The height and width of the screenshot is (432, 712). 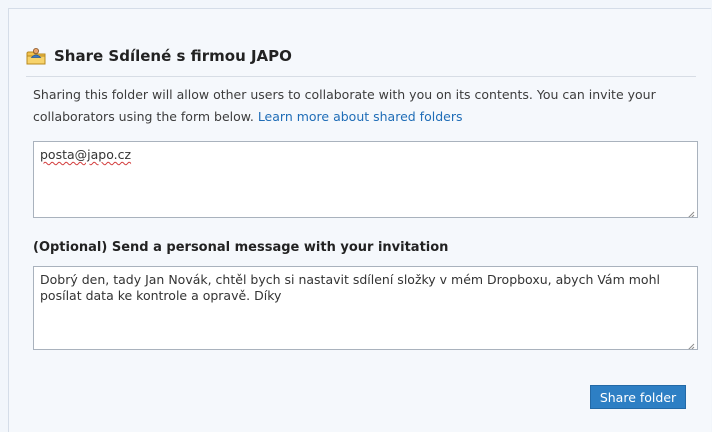 I want to click on learn-more-link: Learn more about shared folders, so click(x=360, y=116).